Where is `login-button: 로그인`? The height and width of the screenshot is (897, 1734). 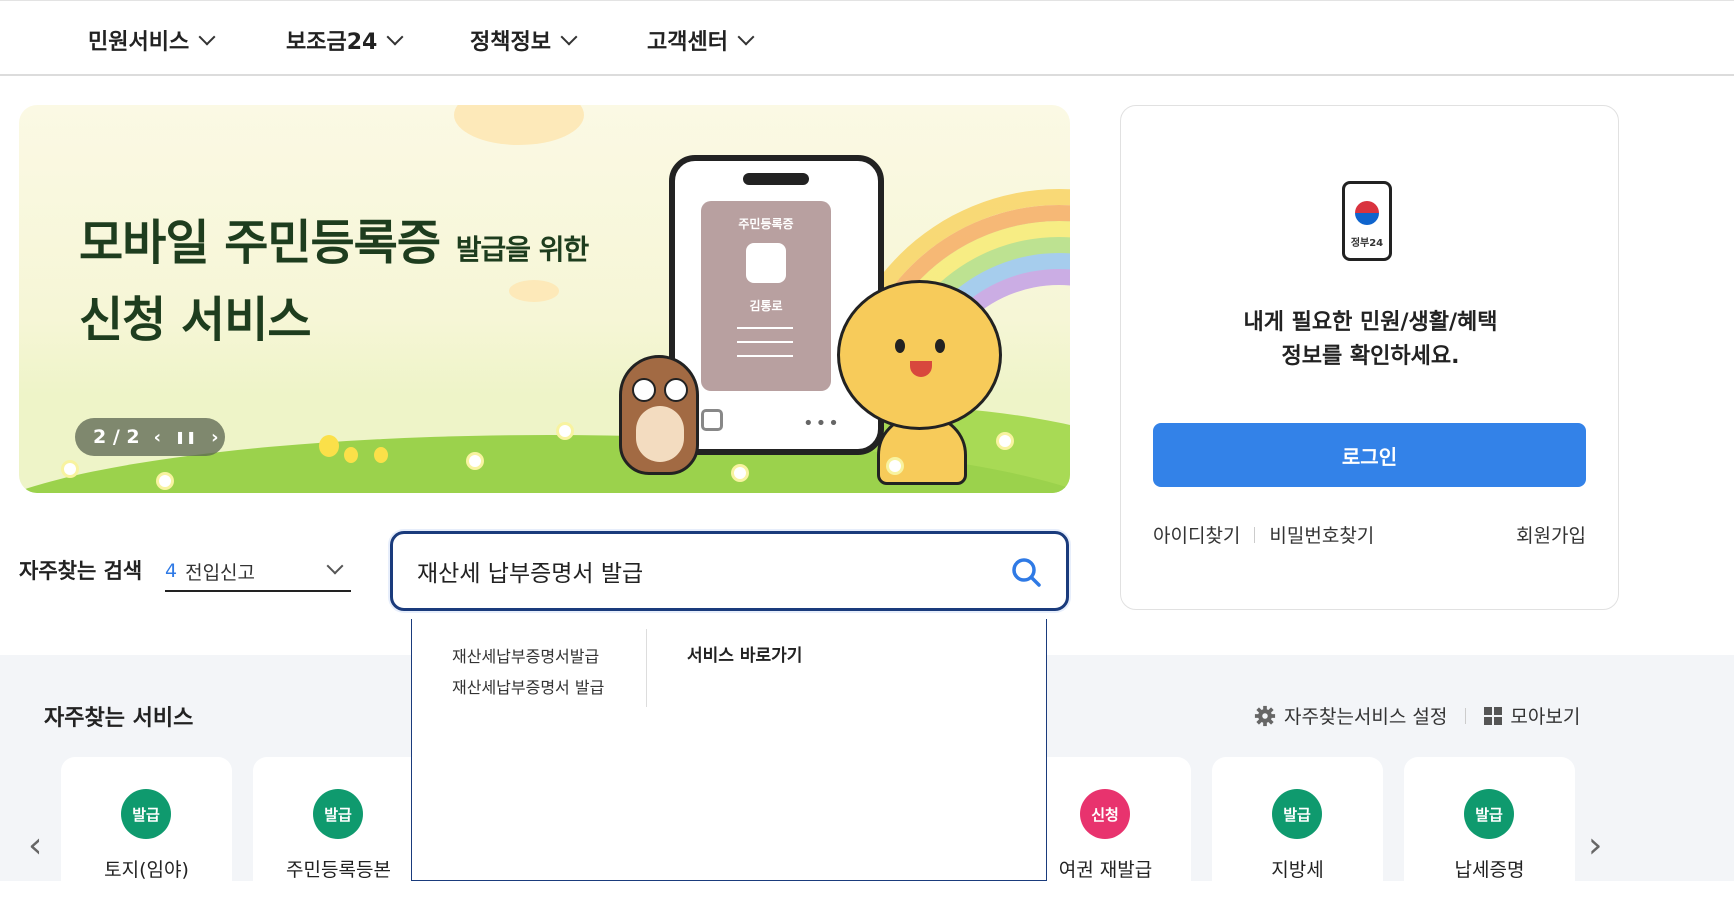 login-button: 로그인 is located at coordinates (1369, 455).